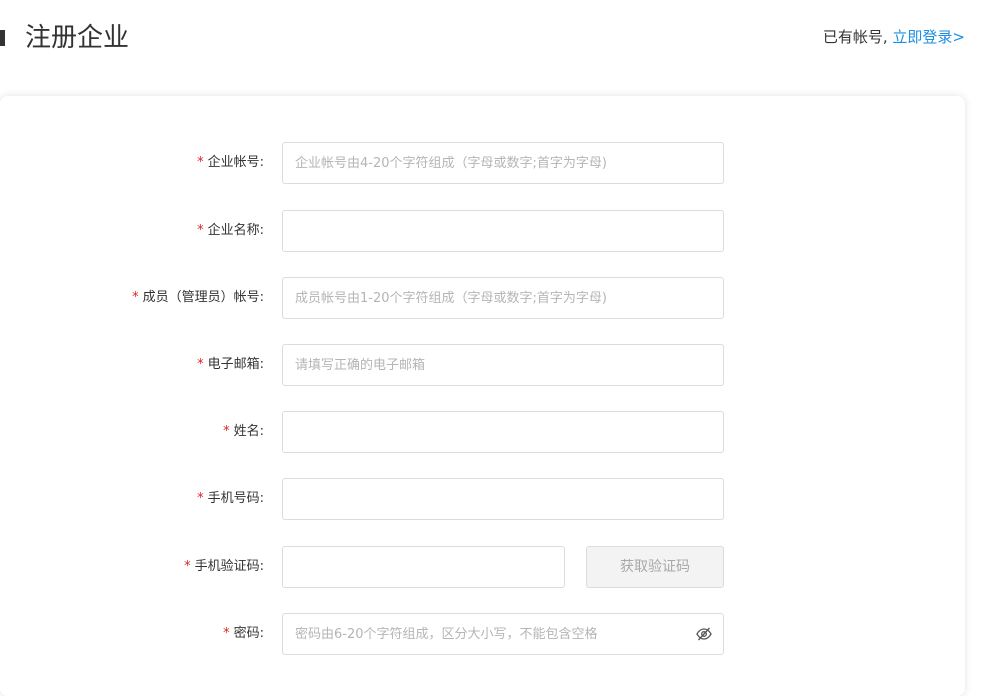 The width and height of the screenshot is (990, 696). What do you see at coordinates (2, 38) in the screenshot?
I see `title-accent-bar` at bounding box center [2, 38].